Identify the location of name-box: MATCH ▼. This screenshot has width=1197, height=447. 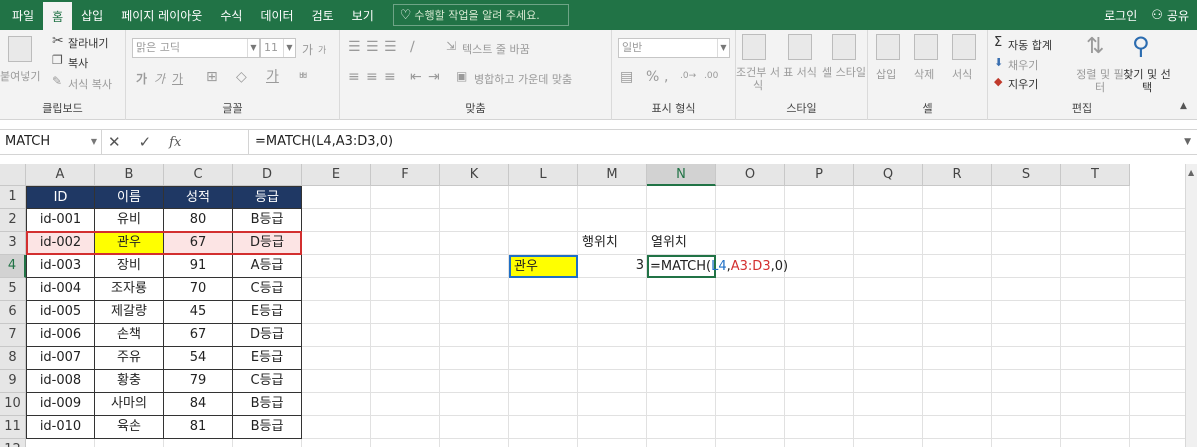
(51, 142).